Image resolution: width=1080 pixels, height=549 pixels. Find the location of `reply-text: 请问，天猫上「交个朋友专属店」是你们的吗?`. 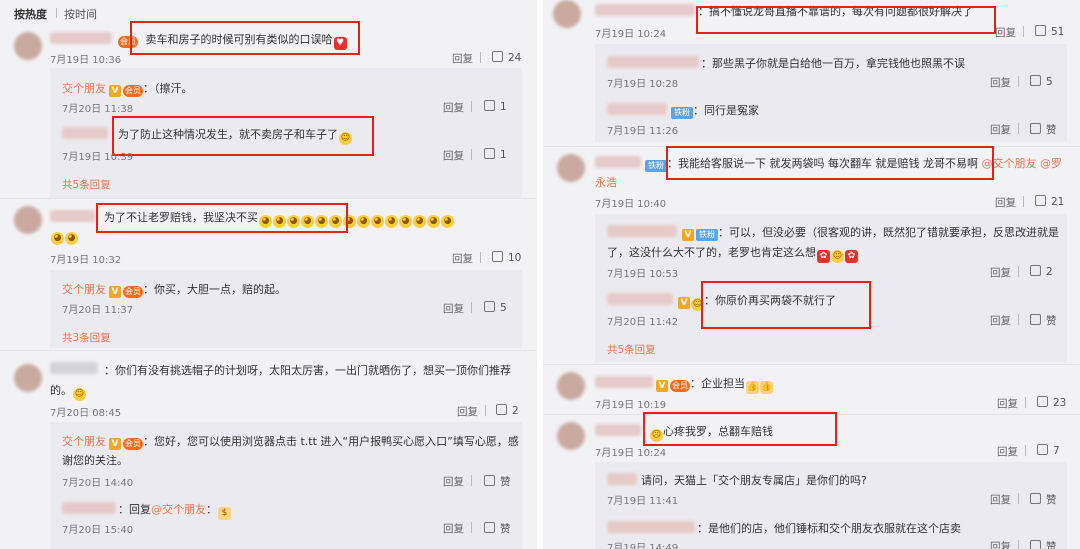

reply-text: 请问，天猫上「交个朋友专属店」是你们的吗? is located at coordinates (754, 480).